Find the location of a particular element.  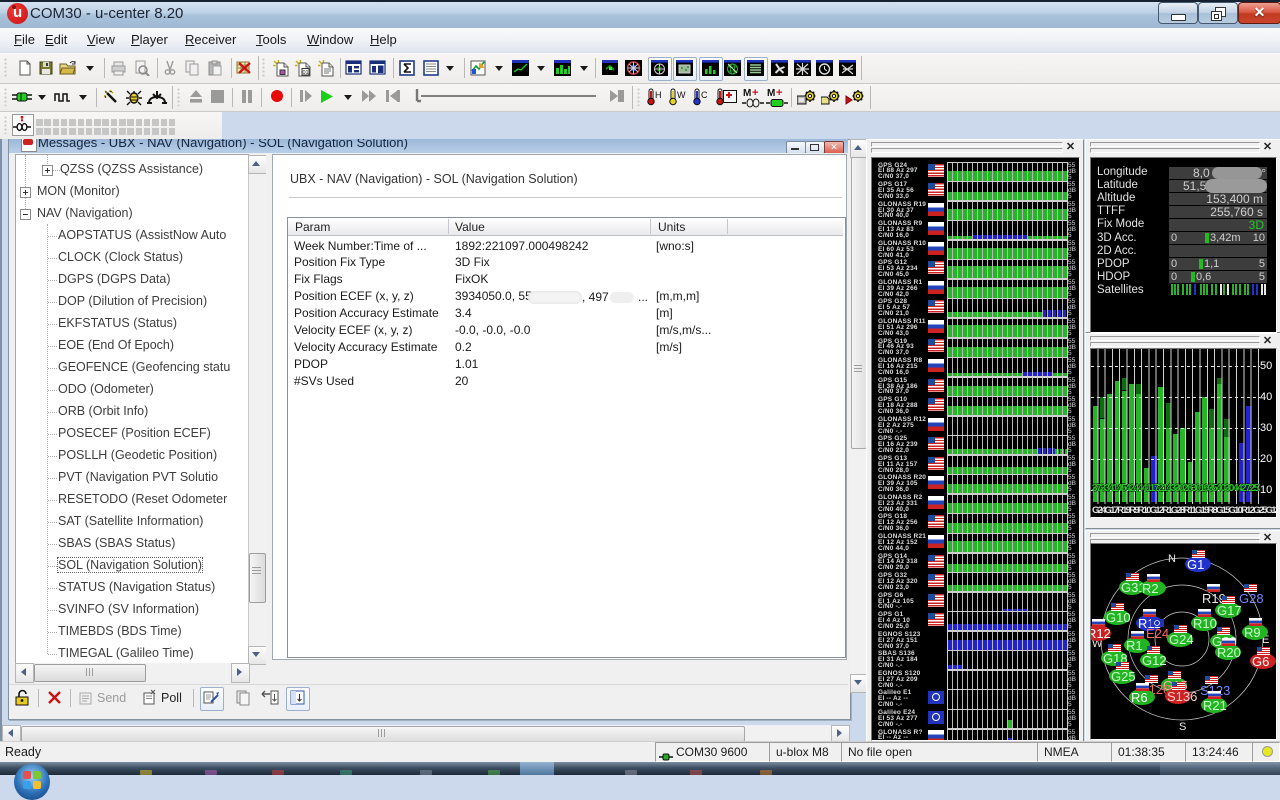

svg-text: R2 is located at coordinates (1150, 588).